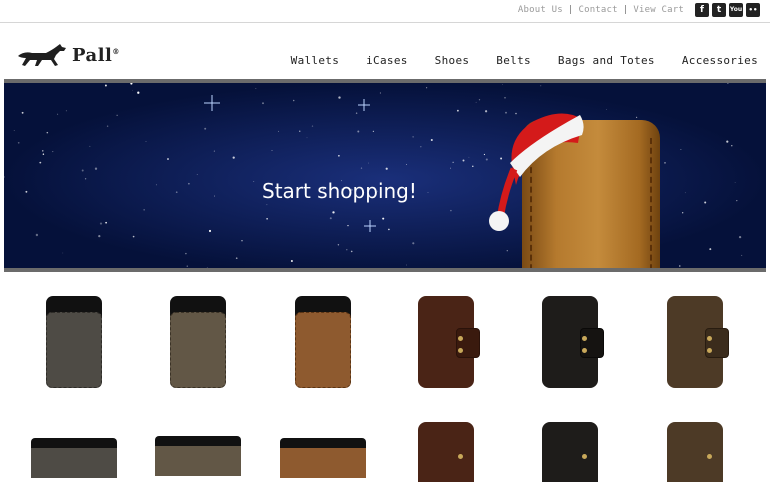  I want to click on view-cart-link: View Cart, so click(658, 10).